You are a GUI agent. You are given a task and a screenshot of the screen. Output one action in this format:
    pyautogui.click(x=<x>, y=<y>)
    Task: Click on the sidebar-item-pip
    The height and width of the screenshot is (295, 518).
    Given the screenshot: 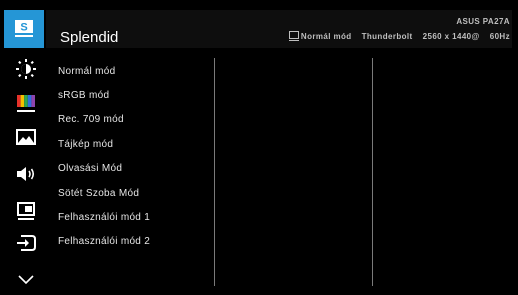 What is the action you would take?
    pyautogui.click(x=26, y=210)
    